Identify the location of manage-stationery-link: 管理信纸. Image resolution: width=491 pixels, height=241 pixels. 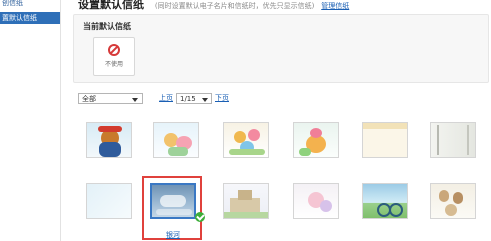
(335, 6).